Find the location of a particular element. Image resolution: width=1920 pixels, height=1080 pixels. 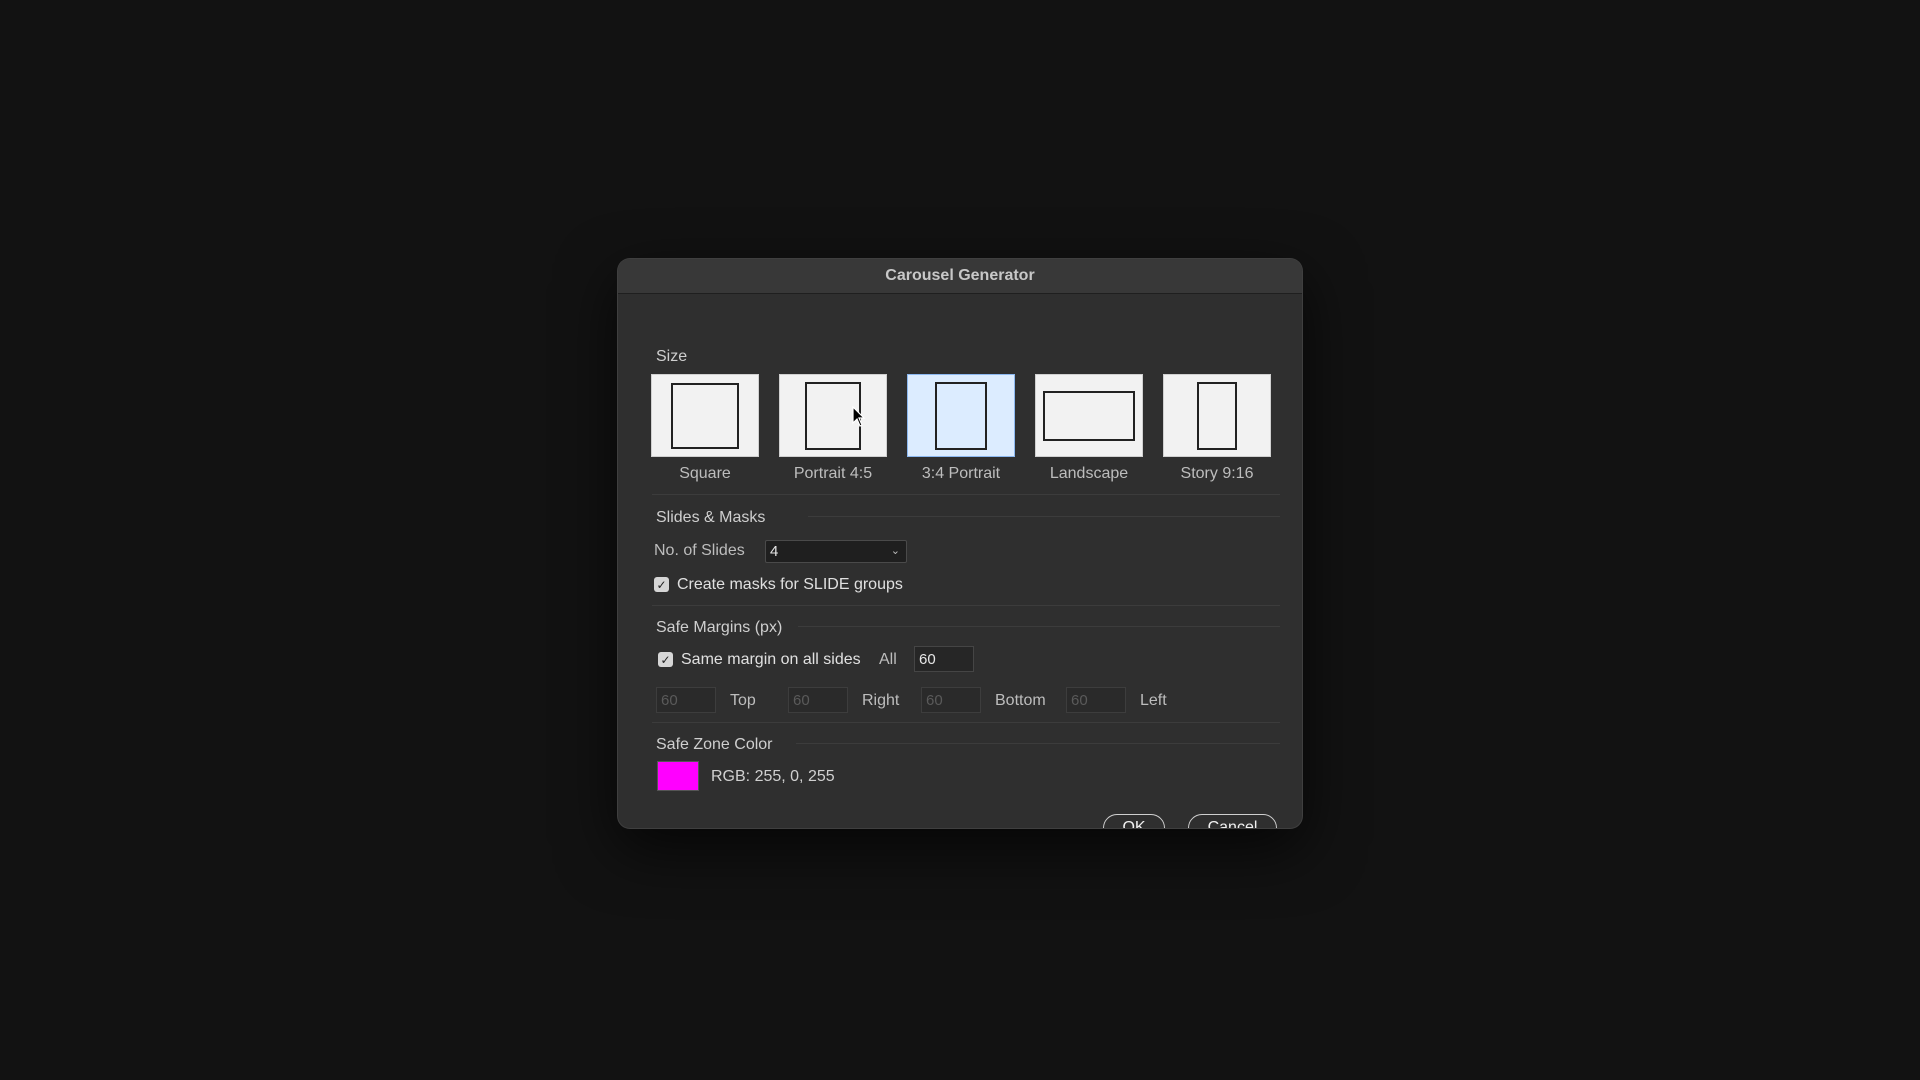

safe-zone-color-rgb: RGB: 255, 0, 255 is located at coordinates (773, 776).